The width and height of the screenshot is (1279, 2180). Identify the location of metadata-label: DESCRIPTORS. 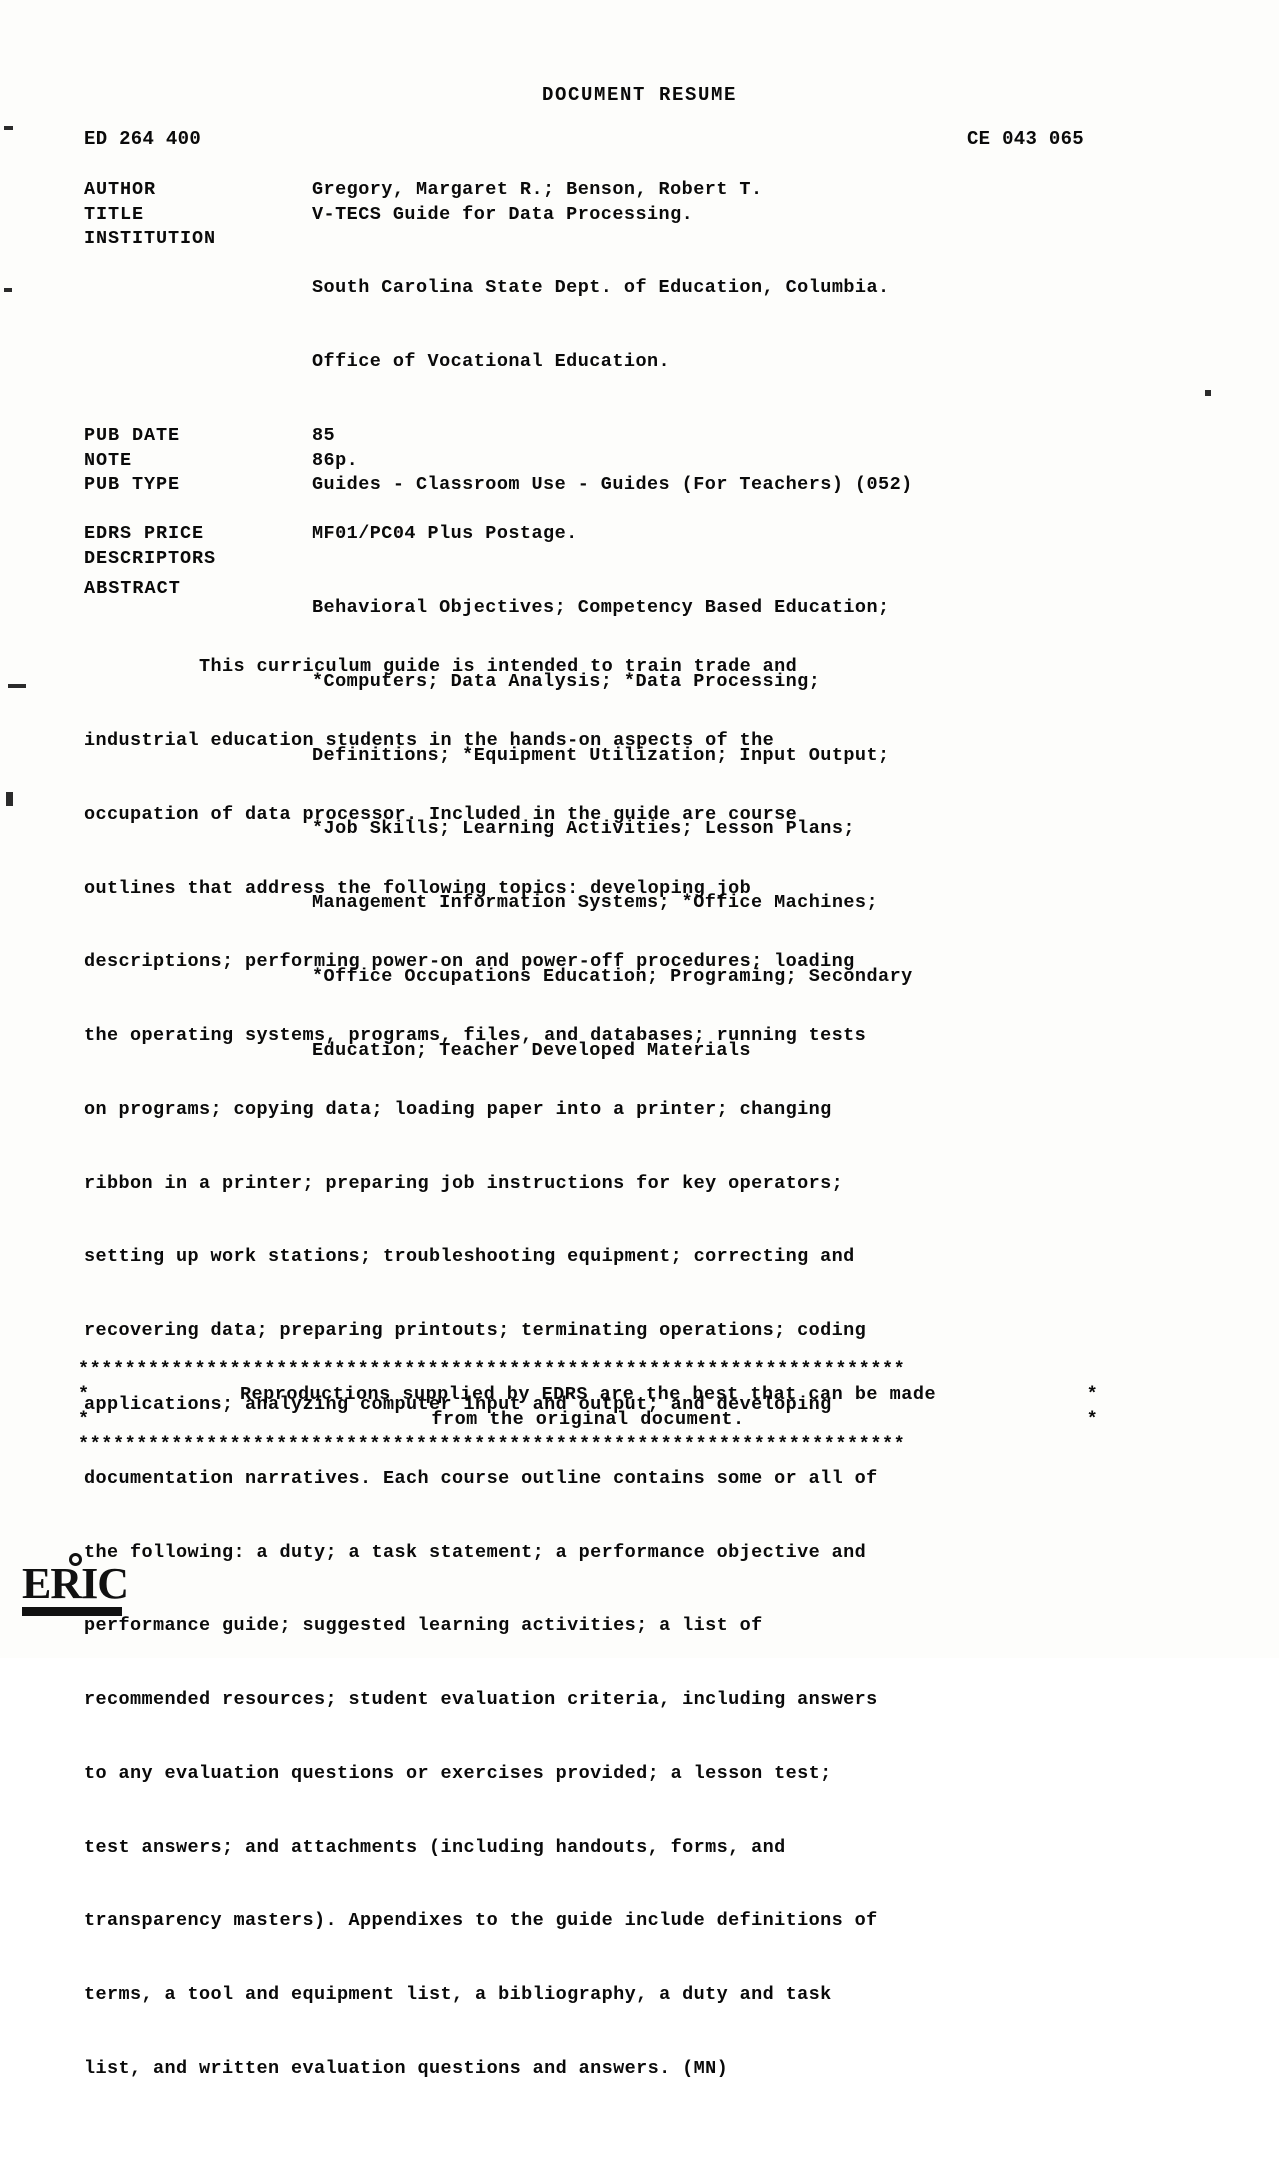
(150, 558).